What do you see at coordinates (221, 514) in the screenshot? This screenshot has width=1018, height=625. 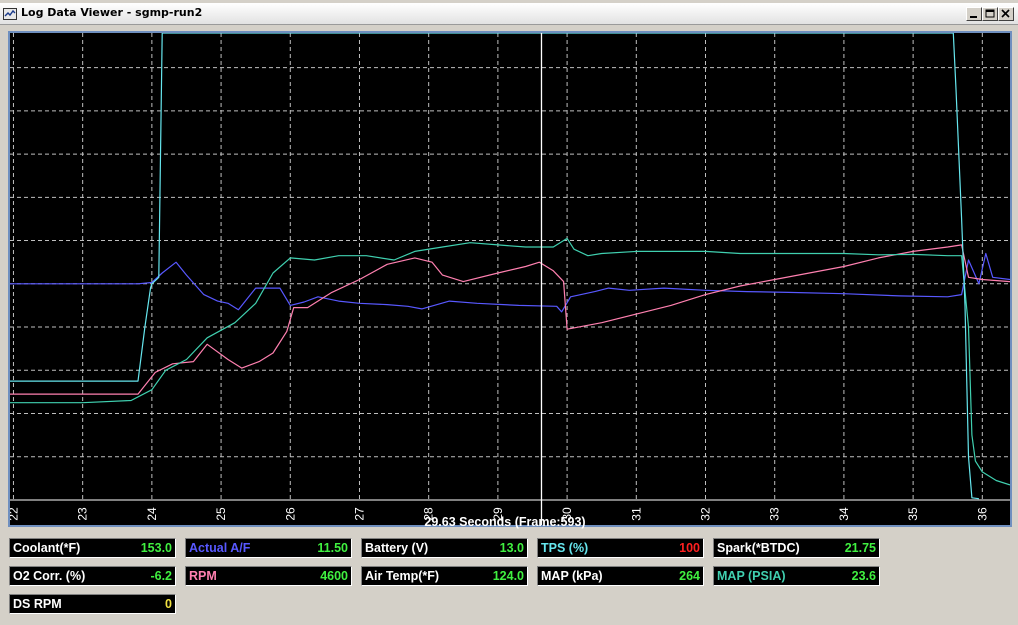 I see `x-tick-label: 25` at bounding box center [221, 514].